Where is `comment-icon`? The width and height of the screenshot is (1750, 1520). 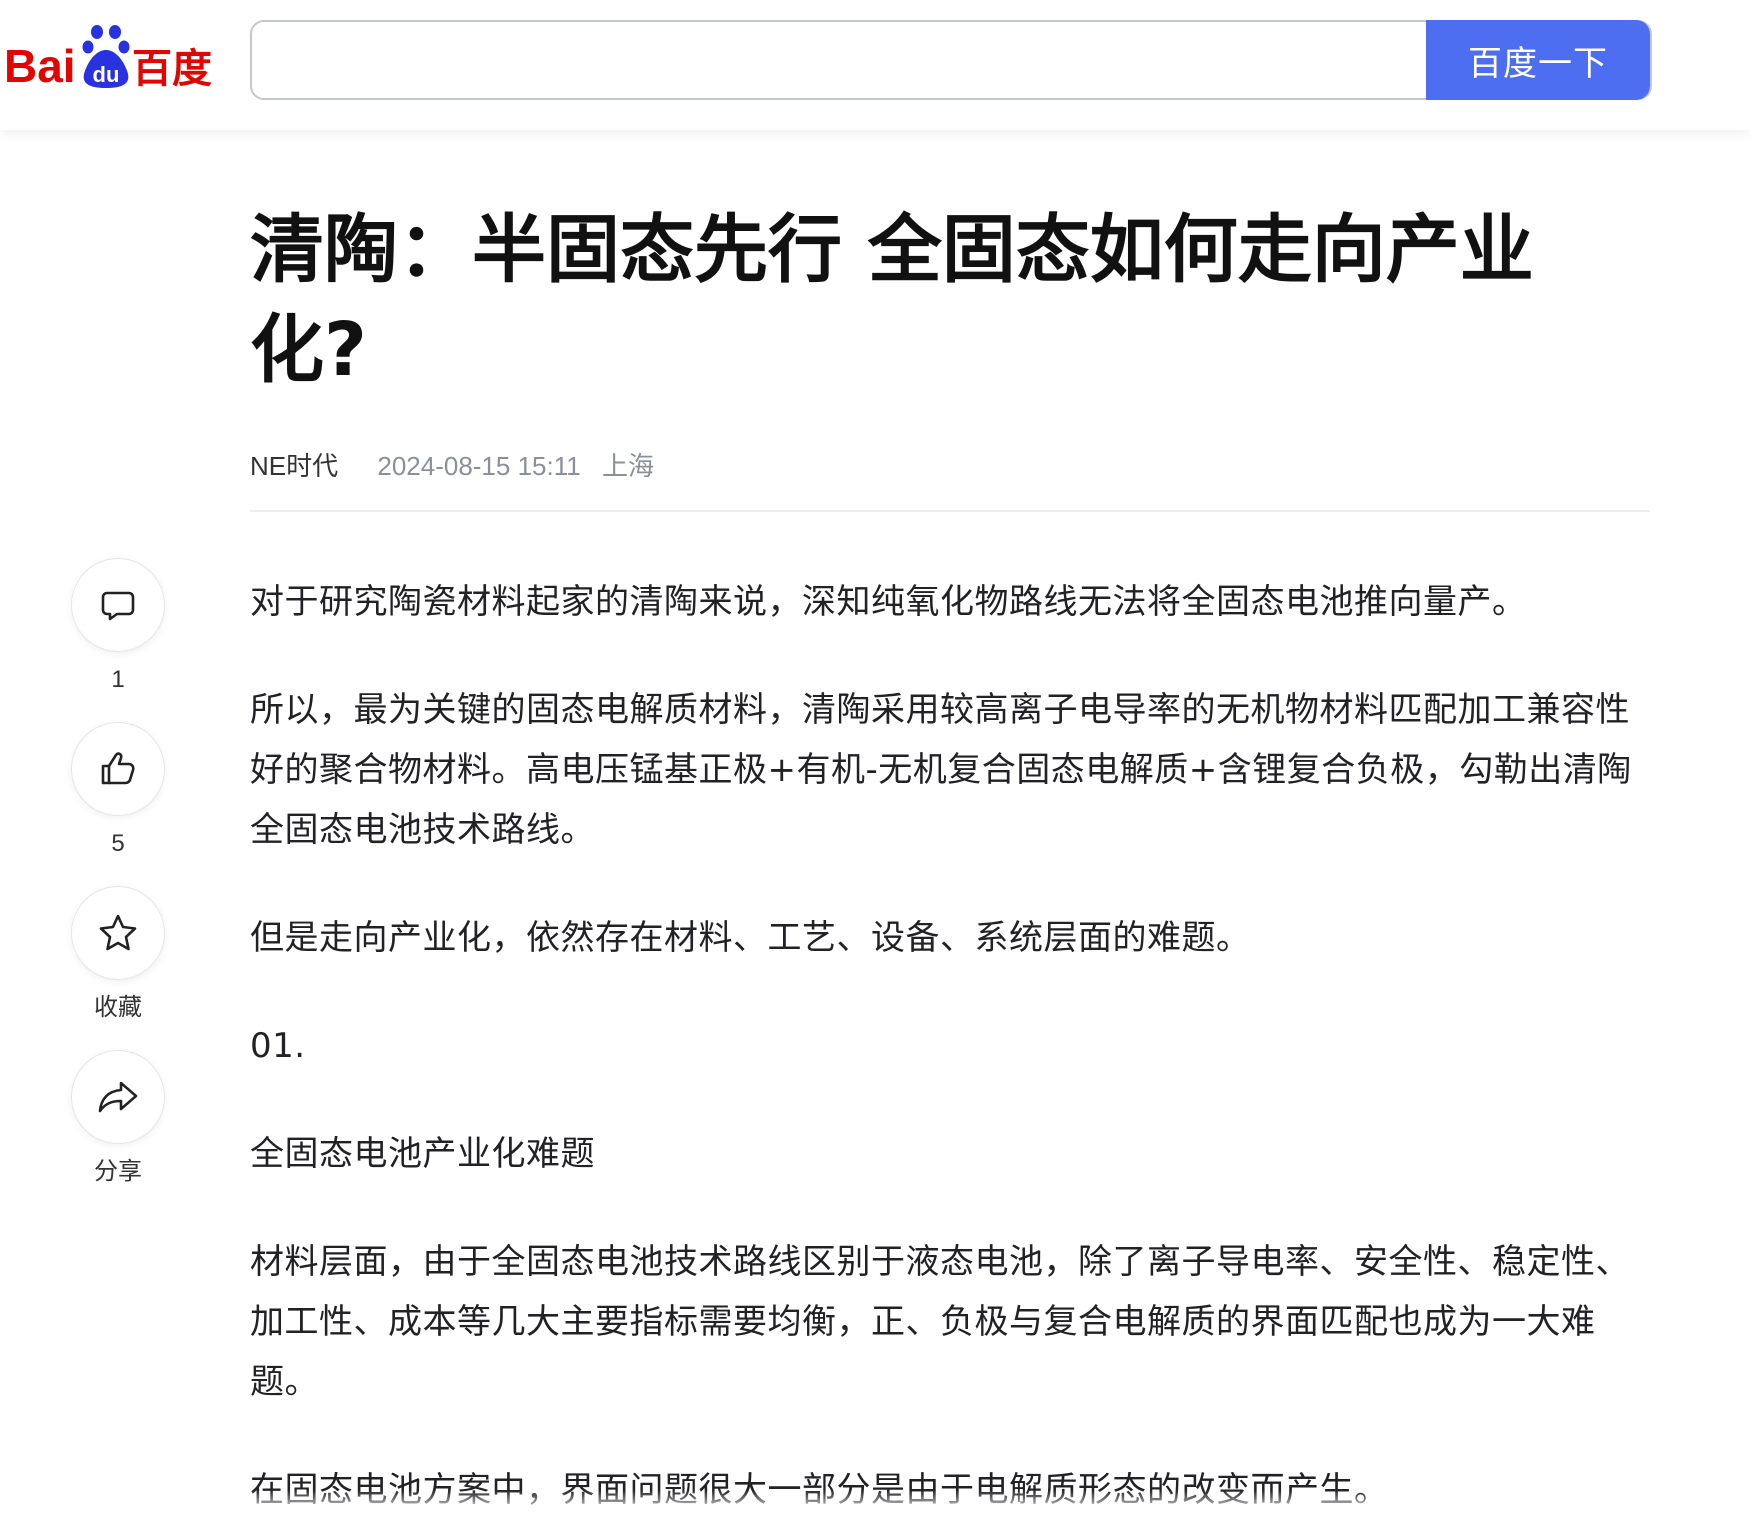
comment-icon is located at coordinates (118, 606).